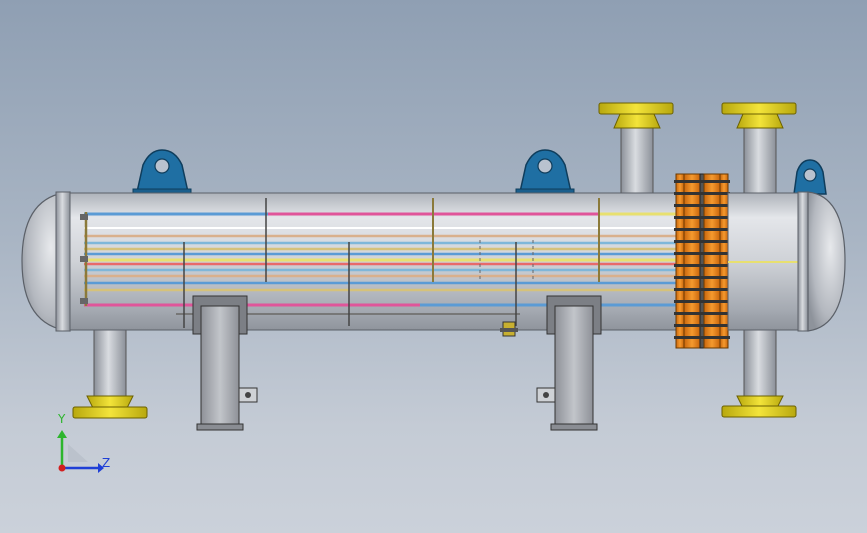  What do you see at coordinates (62, 434) in the screenshot?
I see `y-axis-arrowhead` at bounding box center [62, 434].